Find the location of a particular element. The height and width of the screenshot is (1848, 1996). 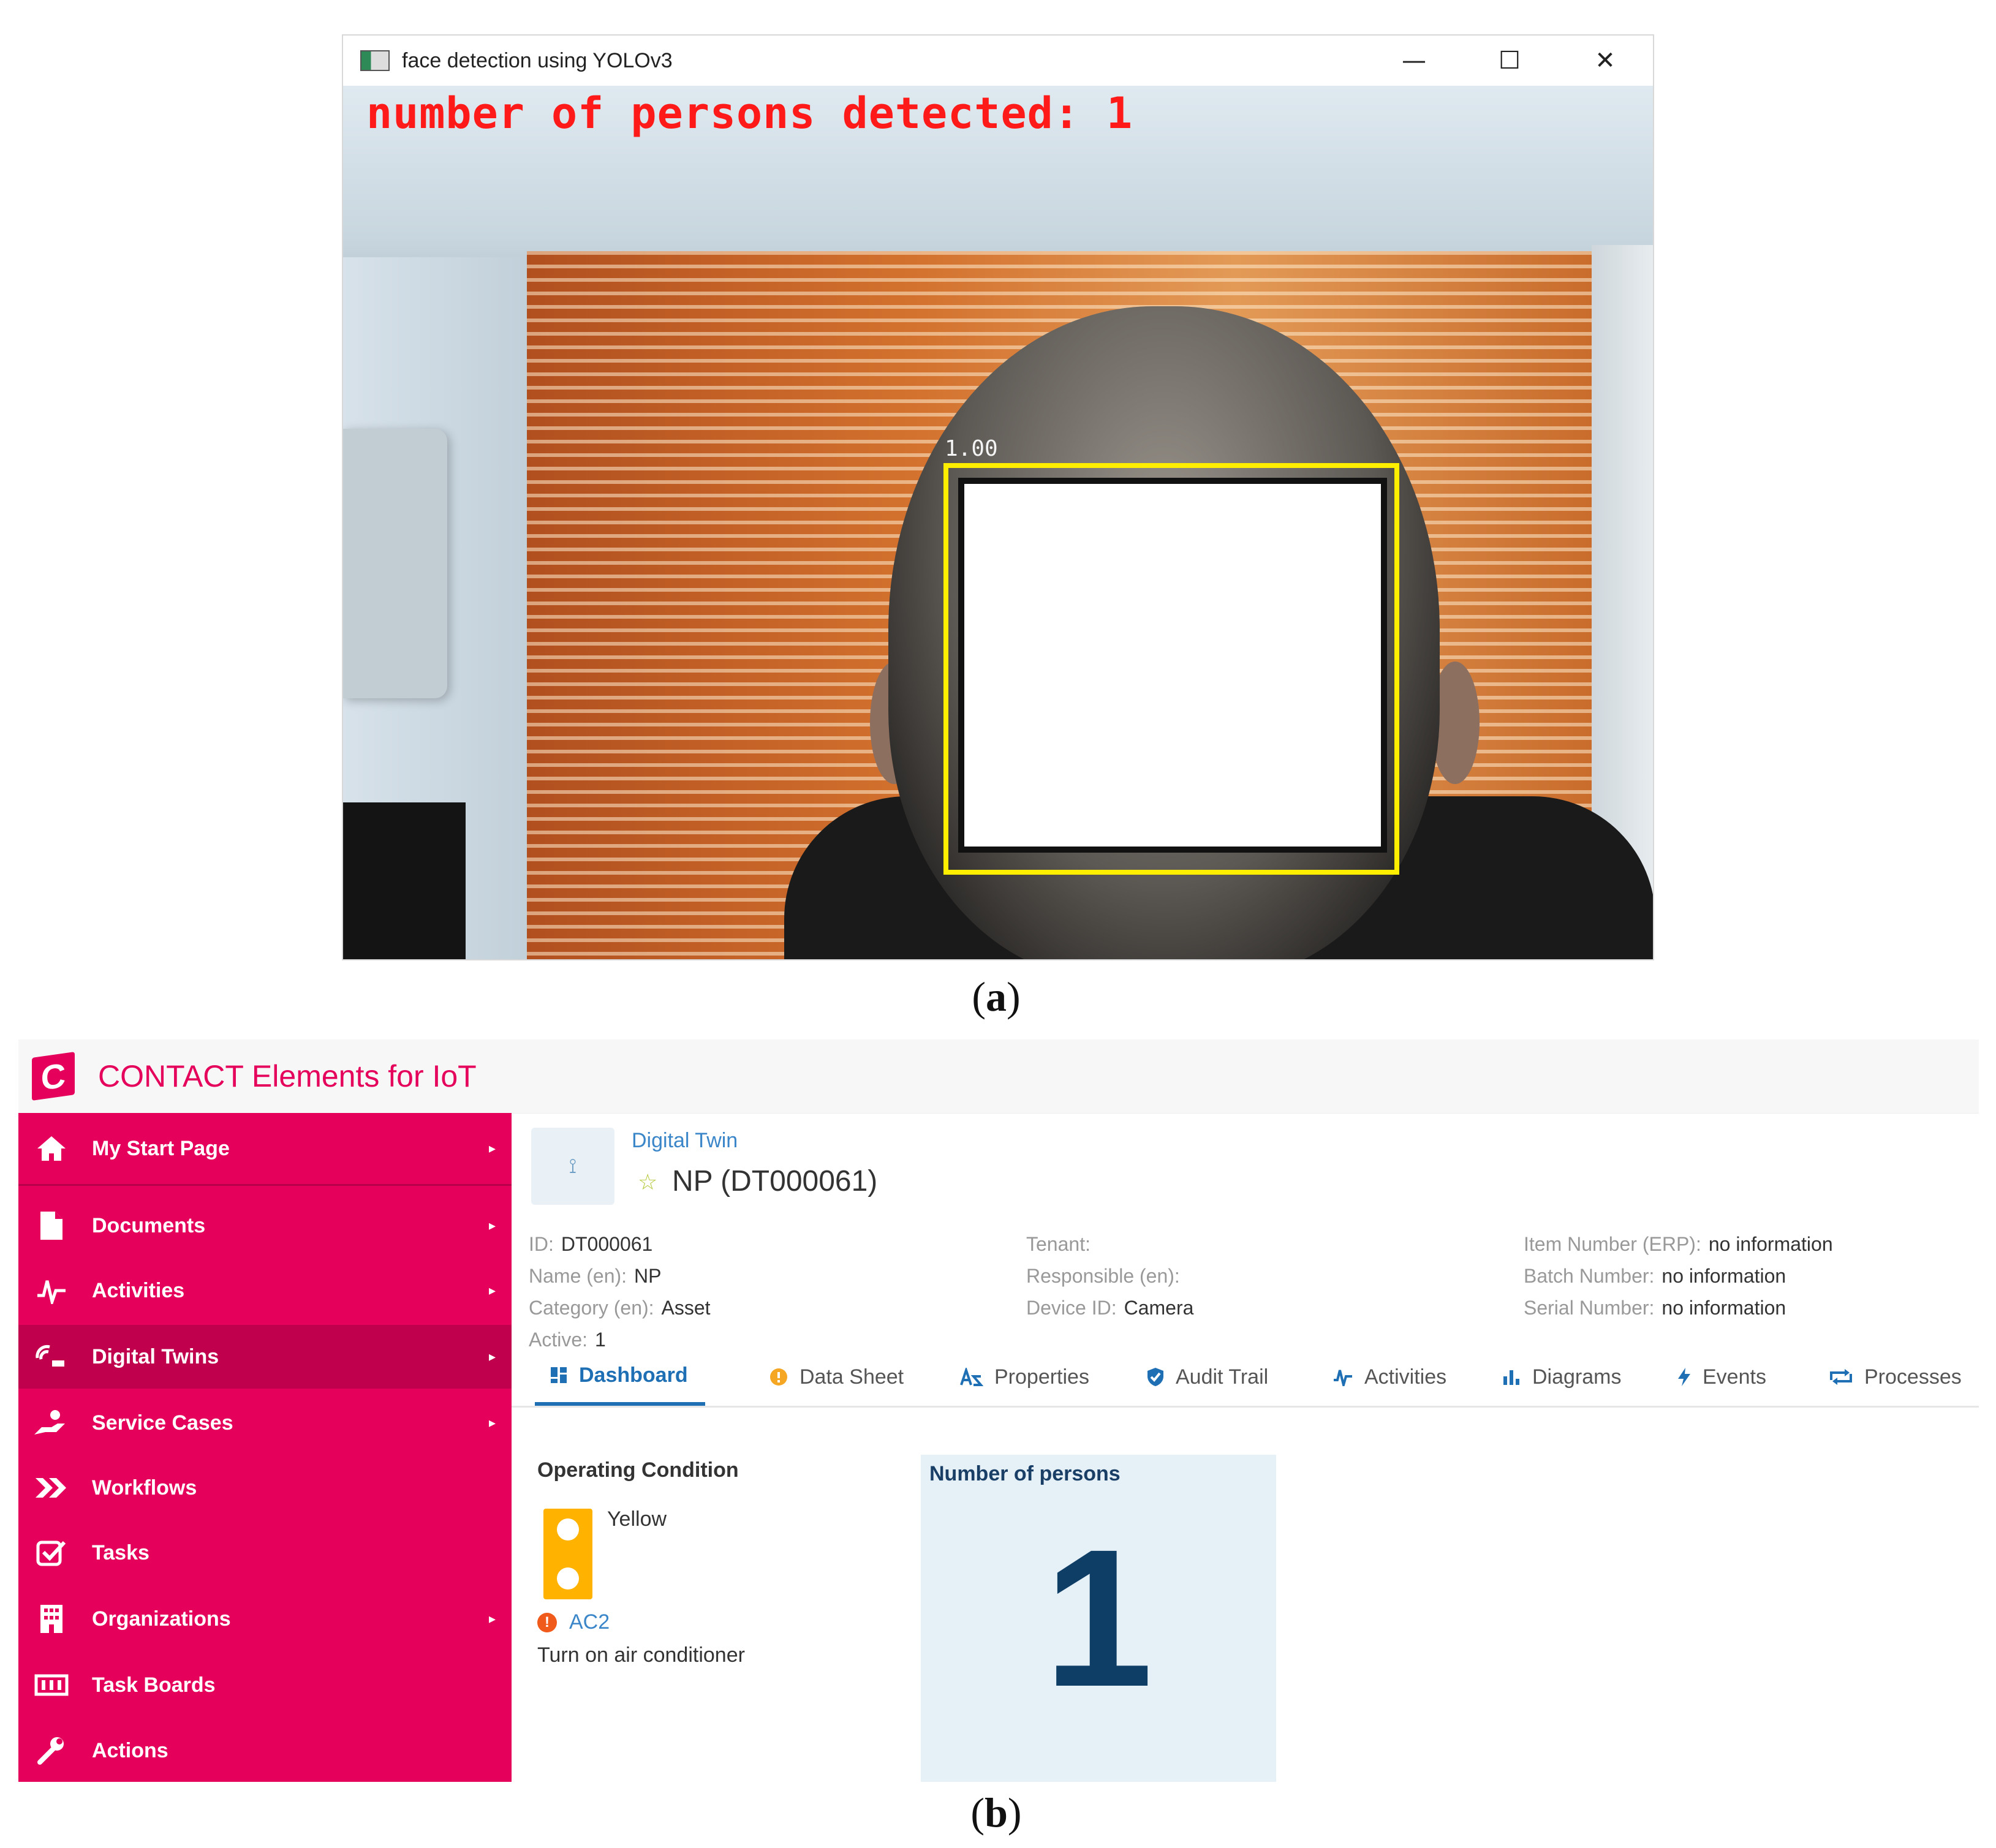

digital-twin-object-icon: ⟟ is located at coordinates (572, 1166).